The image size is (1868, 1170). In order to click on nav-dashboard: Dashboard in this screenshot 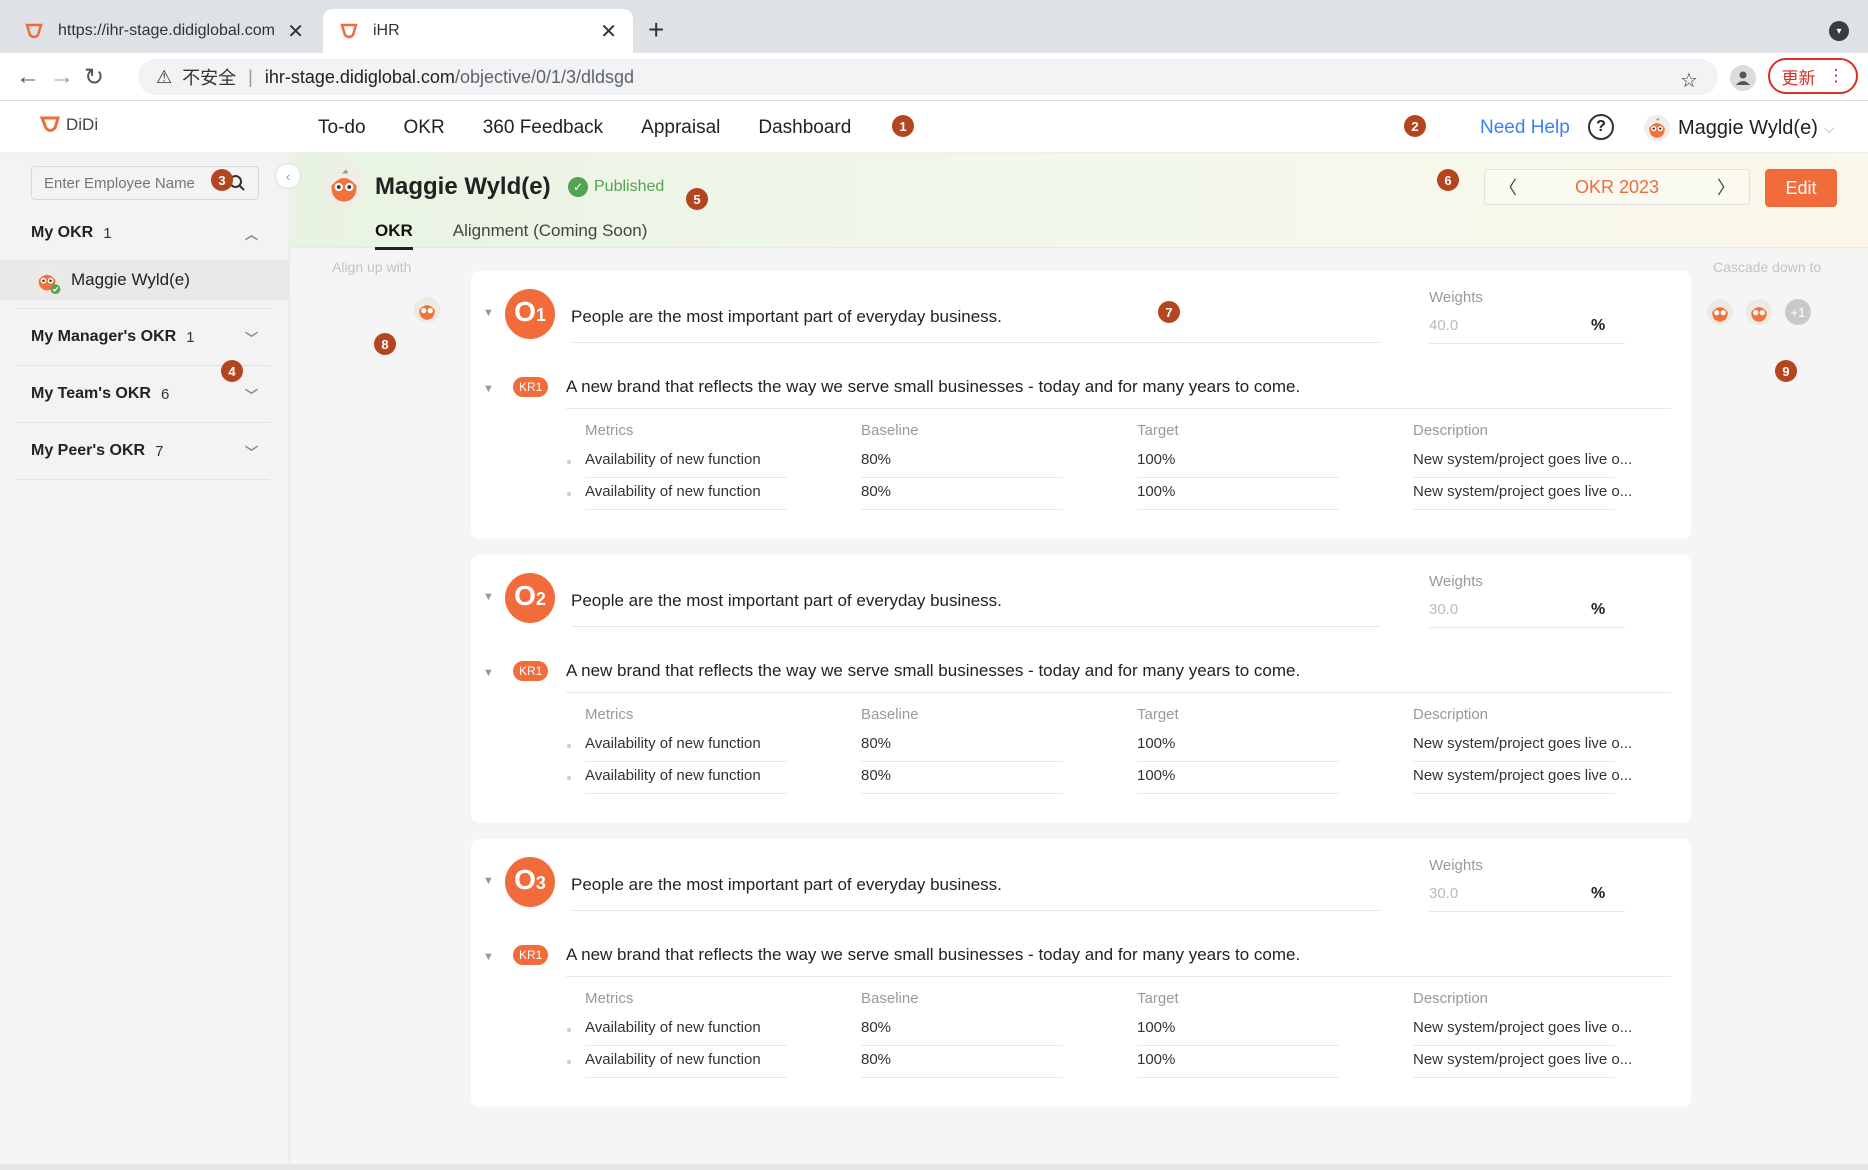, I will do `click(804, 128)`.